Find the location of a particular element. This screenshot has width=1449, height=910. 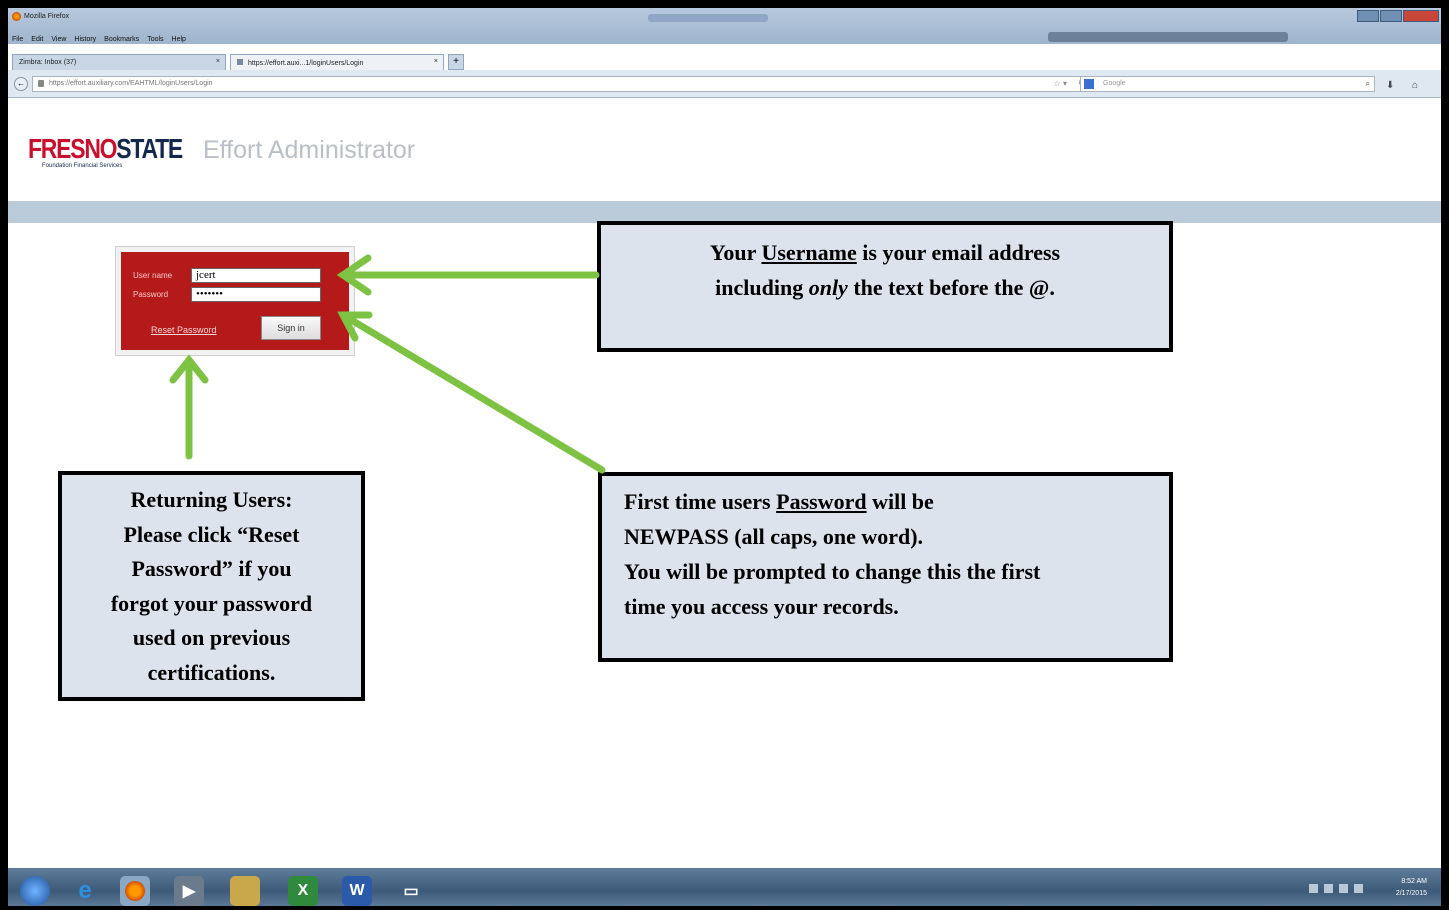

sign-in-button: Sign in is located at coordinates (291, 328).